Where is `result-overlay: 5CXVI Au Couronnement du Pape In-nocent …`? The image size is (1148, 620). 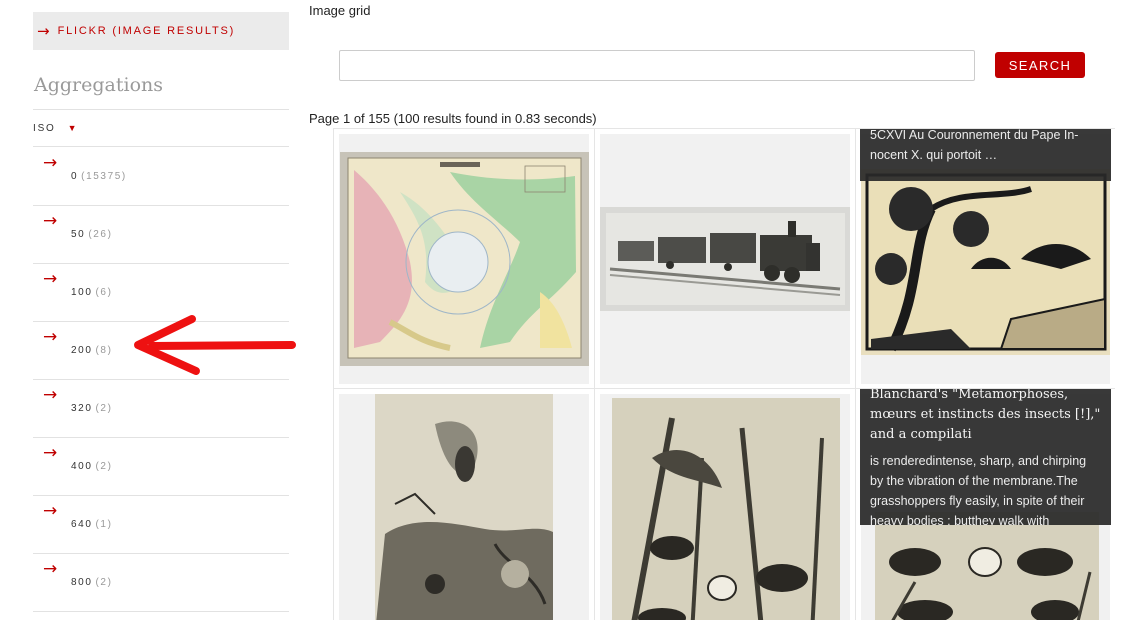 result-overlay: 5CXVI Au Couronnement du Pape In-nocent … is located at coordinates (985, 155).